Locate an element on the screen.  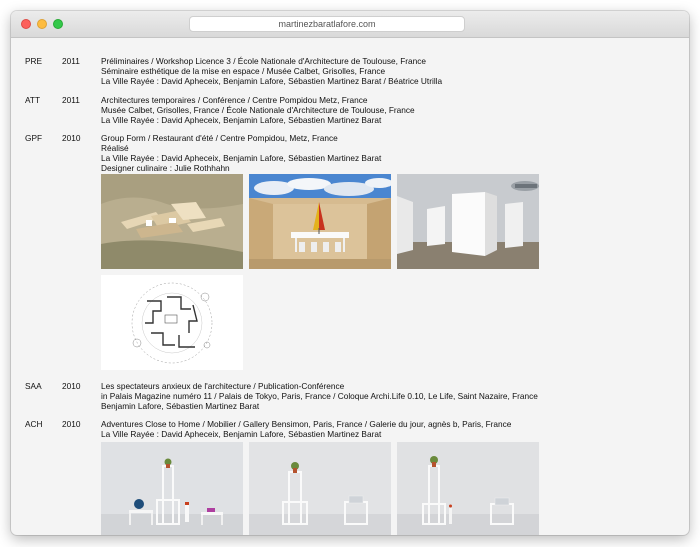
gpf-interior-photo is located at coordinates (320, 221).